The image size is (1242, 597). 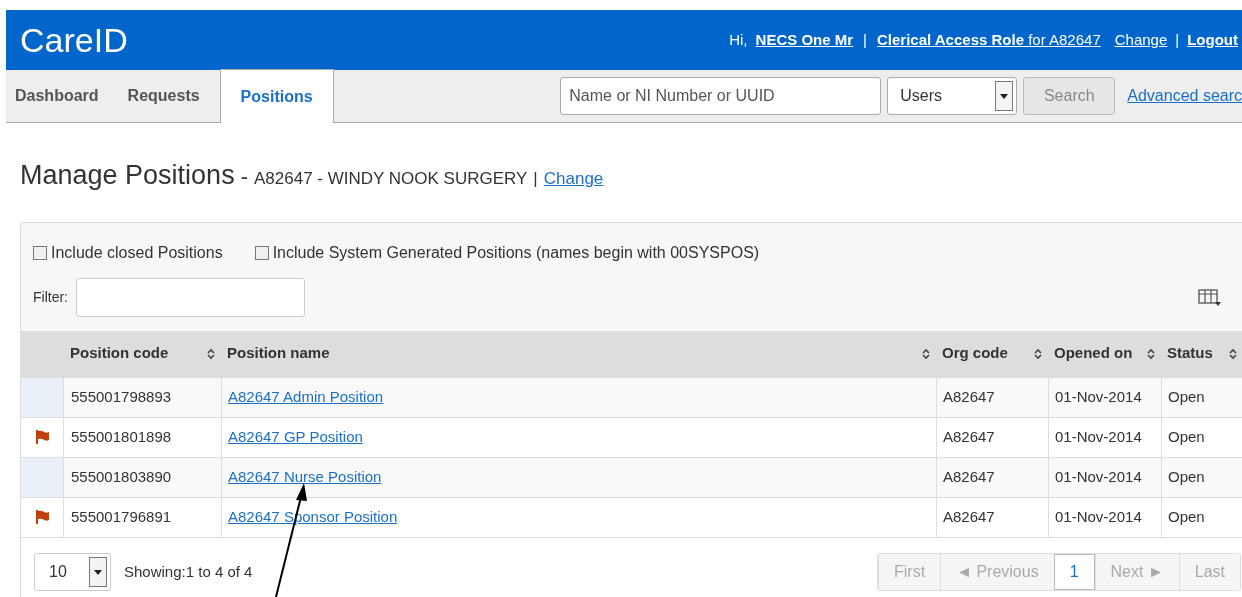 I want to click on position-link: A82647 Admin Position, so click(x=306, y=397).